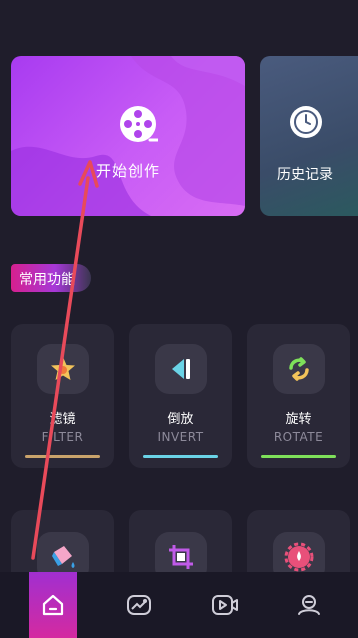 This screenshot has height=638, width=358. I want to click on bottom-tab-bar, so click(179, 605).